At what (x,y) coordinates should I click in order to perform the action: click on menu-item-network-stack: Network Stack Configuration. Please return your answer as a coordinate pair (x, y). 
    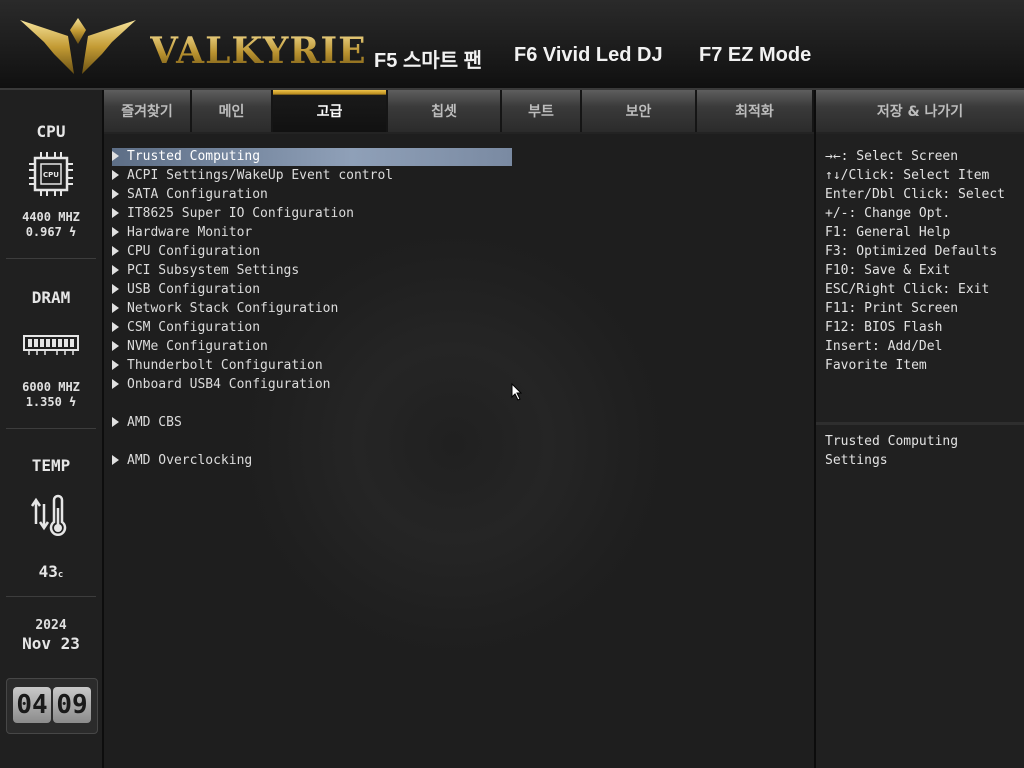
    Looking at the image, I should click on (225, 309).